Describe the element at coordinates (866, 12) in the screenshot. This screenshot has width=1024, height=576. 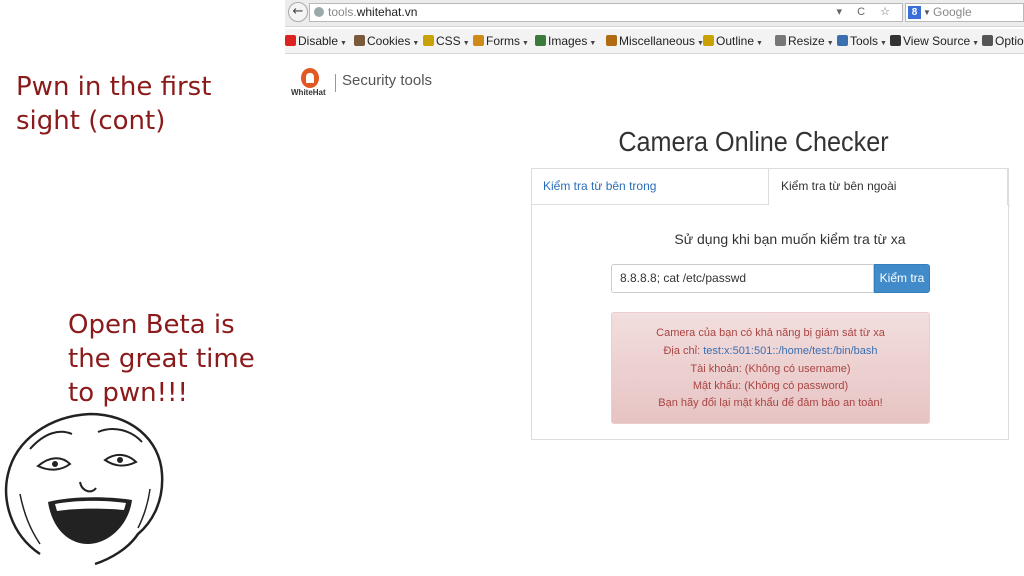
I see `url-controls: ▾ C ☆` at that location.